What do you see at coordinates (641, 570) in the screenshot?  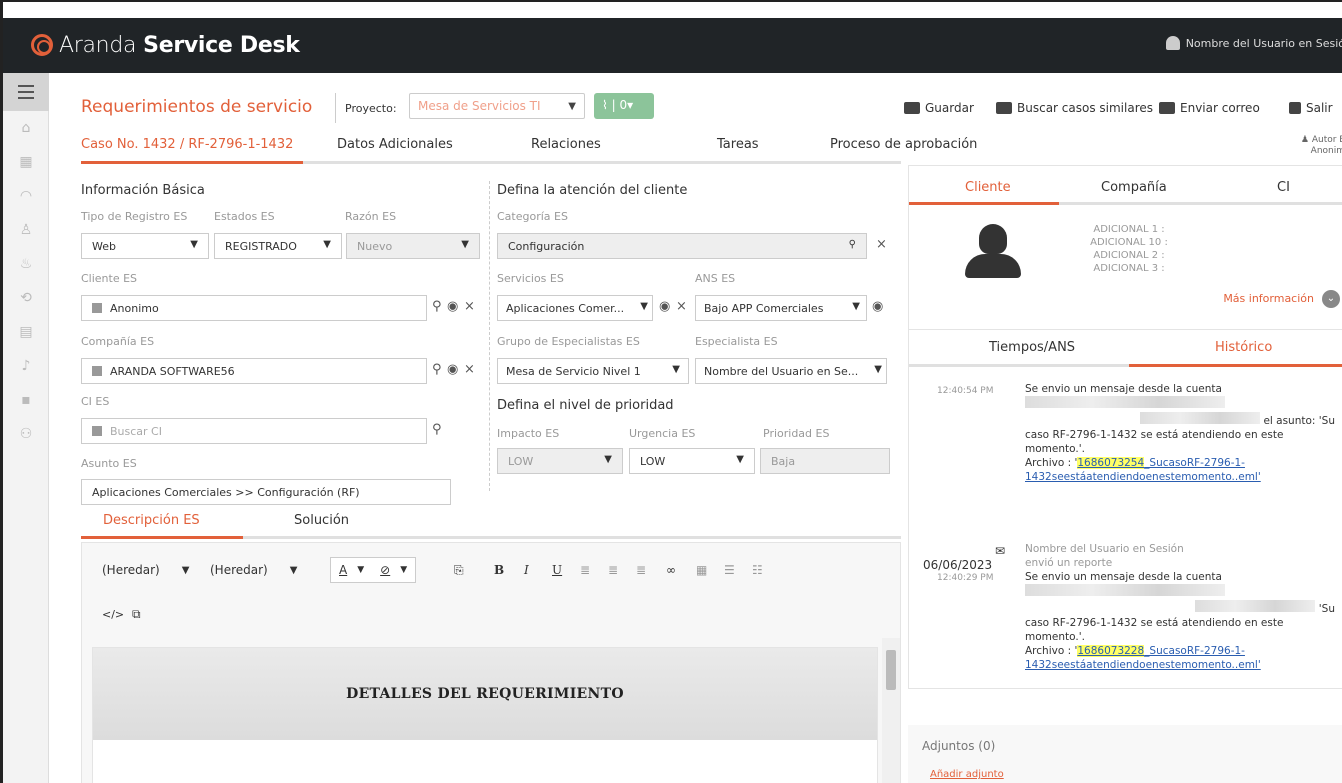 I see `align-right-icon: ≣` at bounding box center [641, 570].